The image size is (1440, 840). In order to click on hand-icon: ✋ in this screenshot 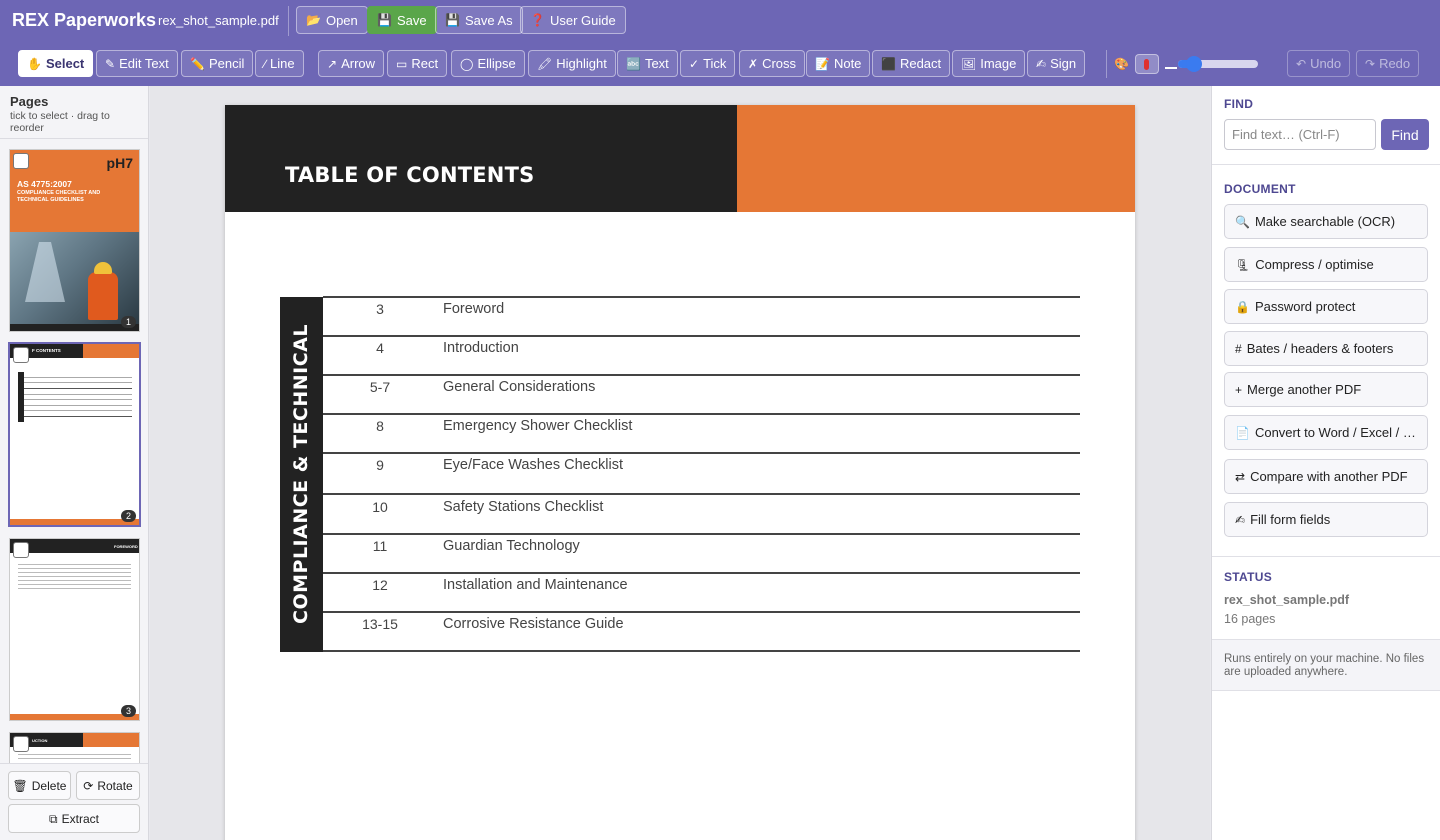, I will do `click(34, 63)`.